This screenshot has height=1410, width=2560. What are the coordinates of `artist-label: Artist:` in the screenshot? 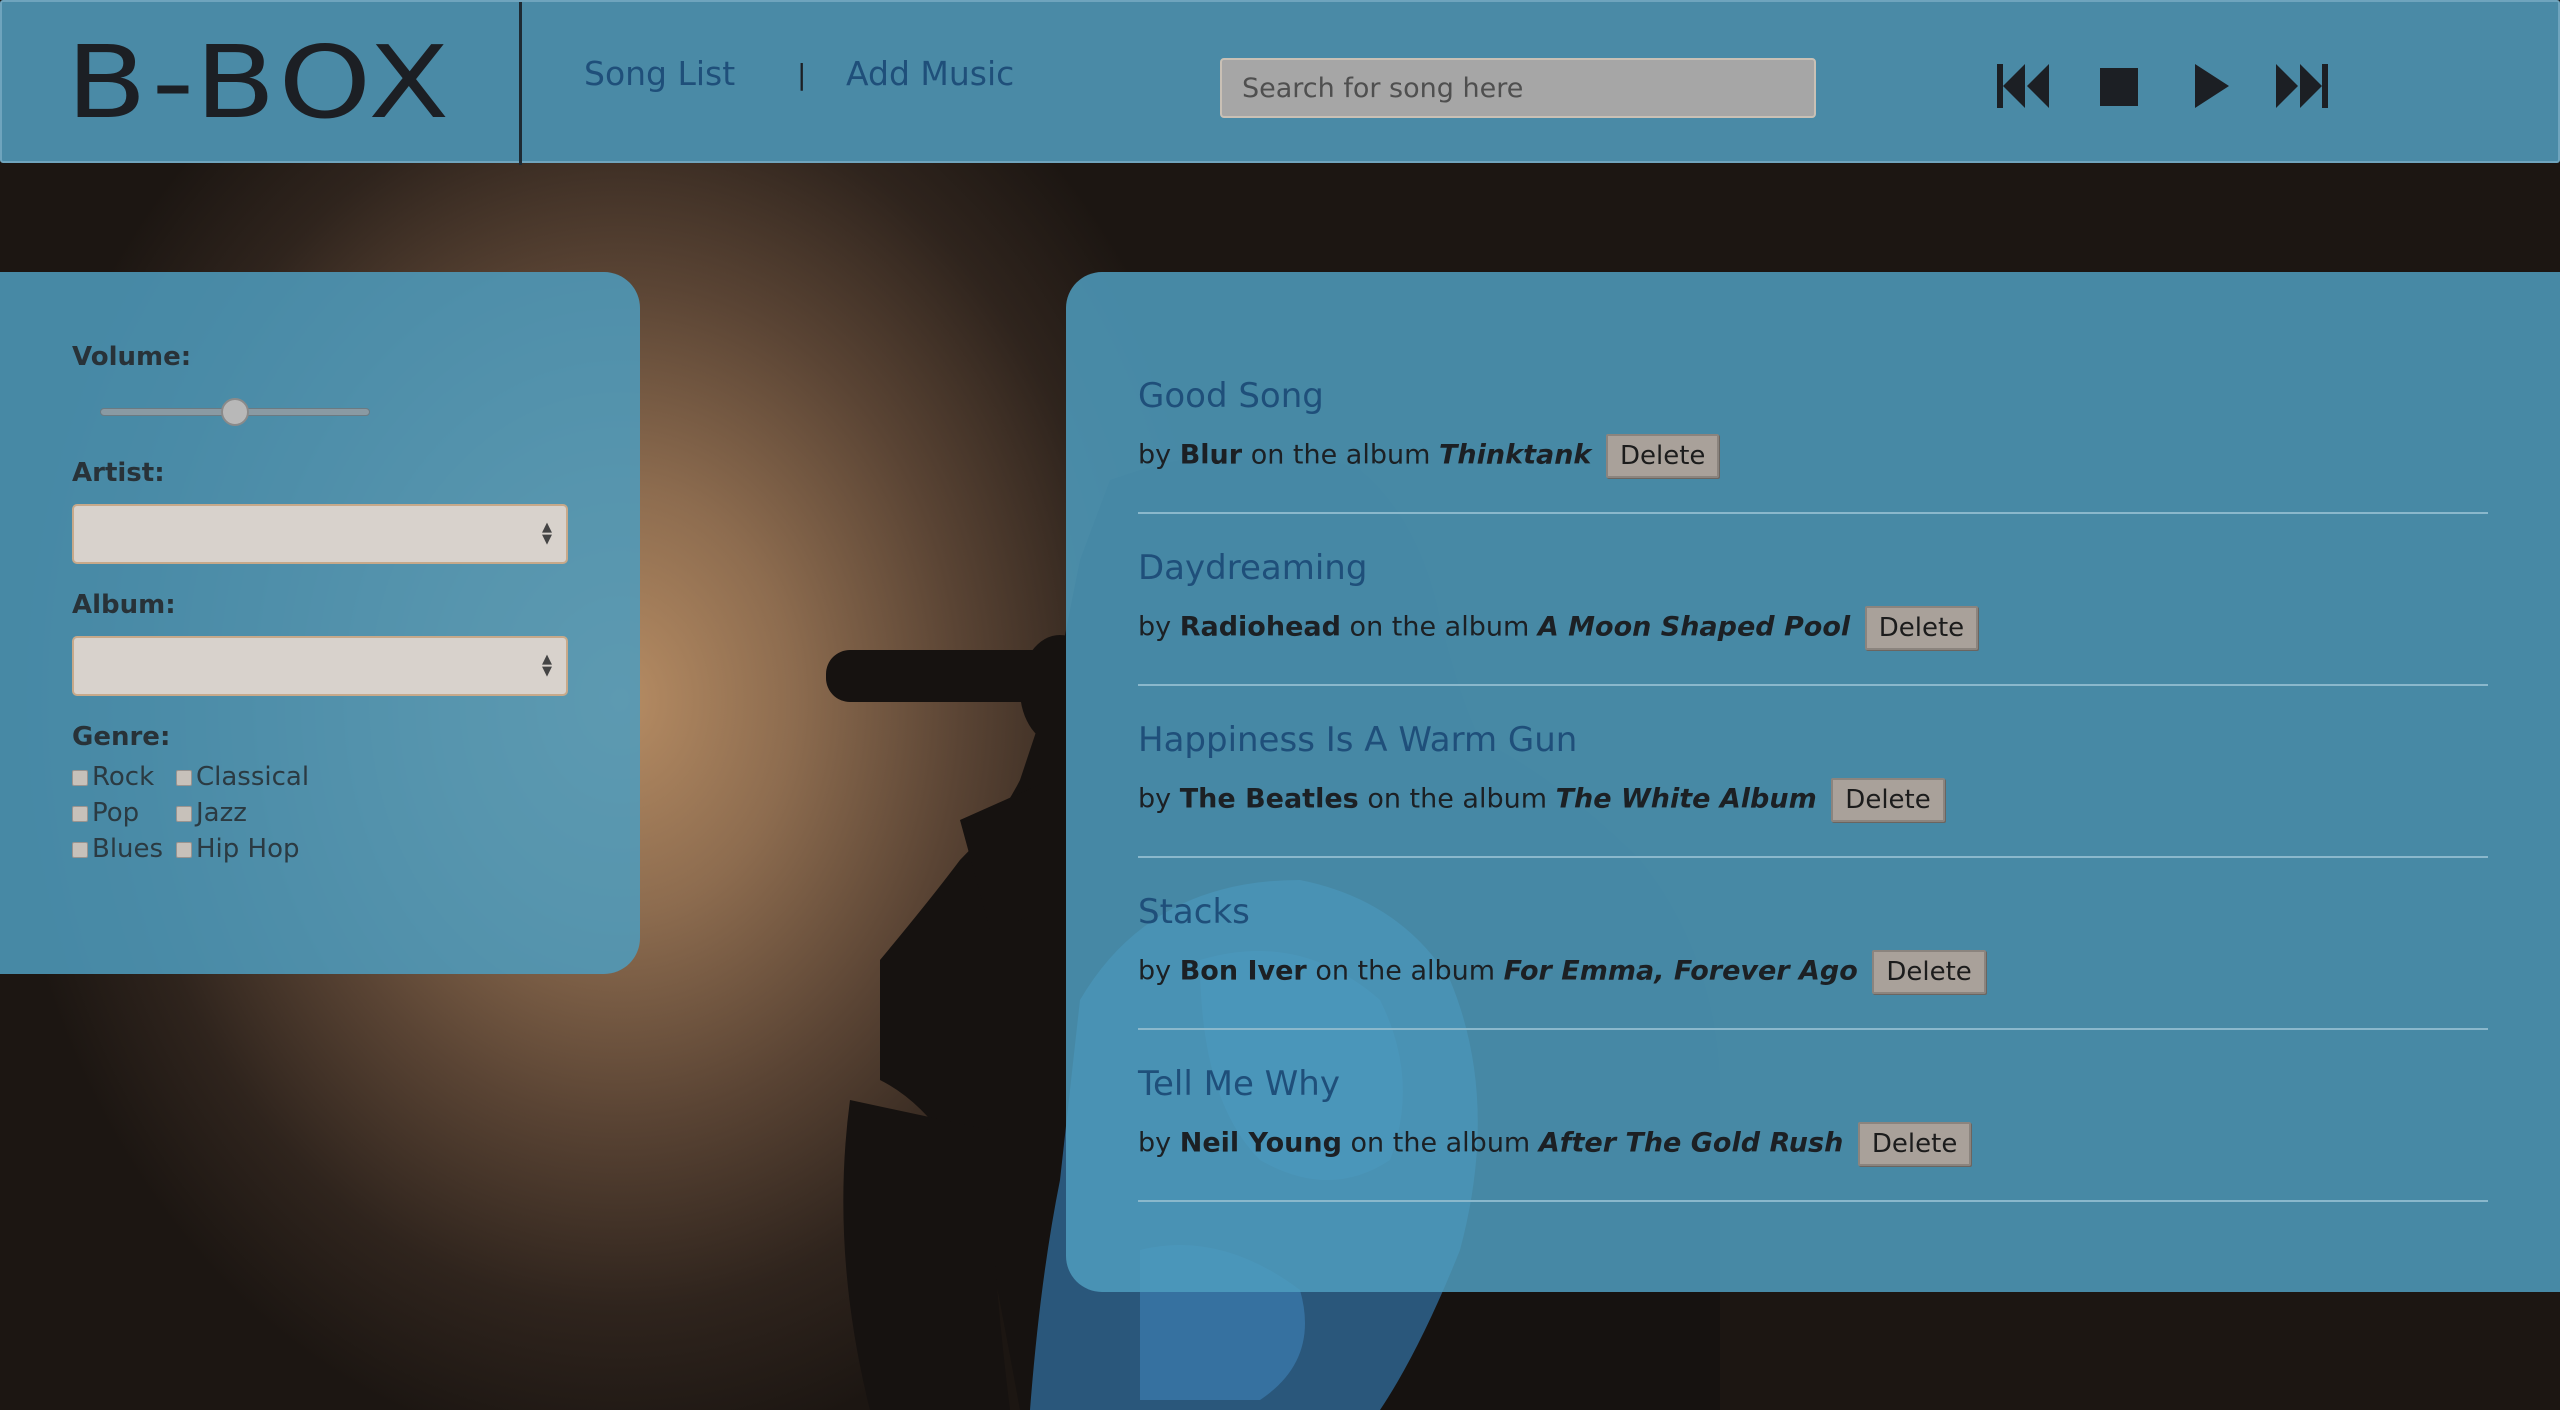 It's located at (118, 473).